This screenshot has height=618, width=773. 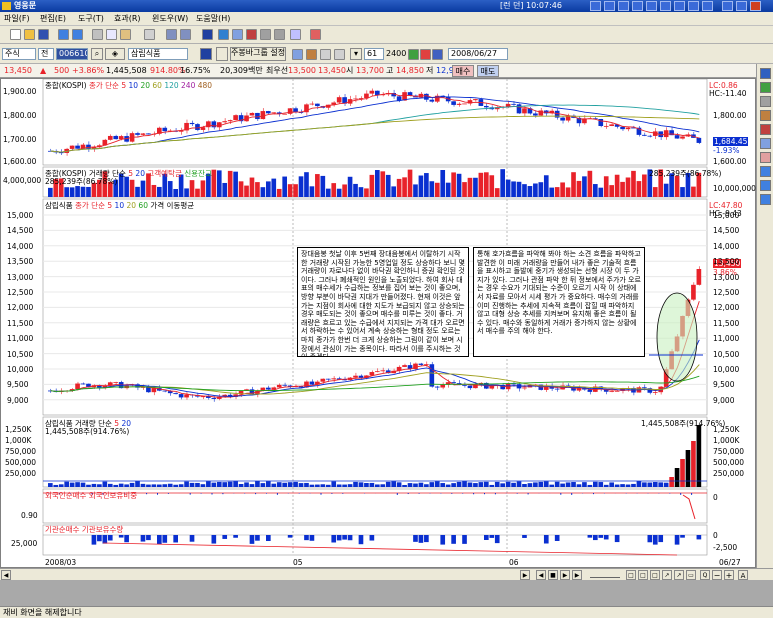 What do you see at coordinates (525, 575) in the screenshot?
I see `scroll-right-button: ▶` at bounding box center [525, 575].